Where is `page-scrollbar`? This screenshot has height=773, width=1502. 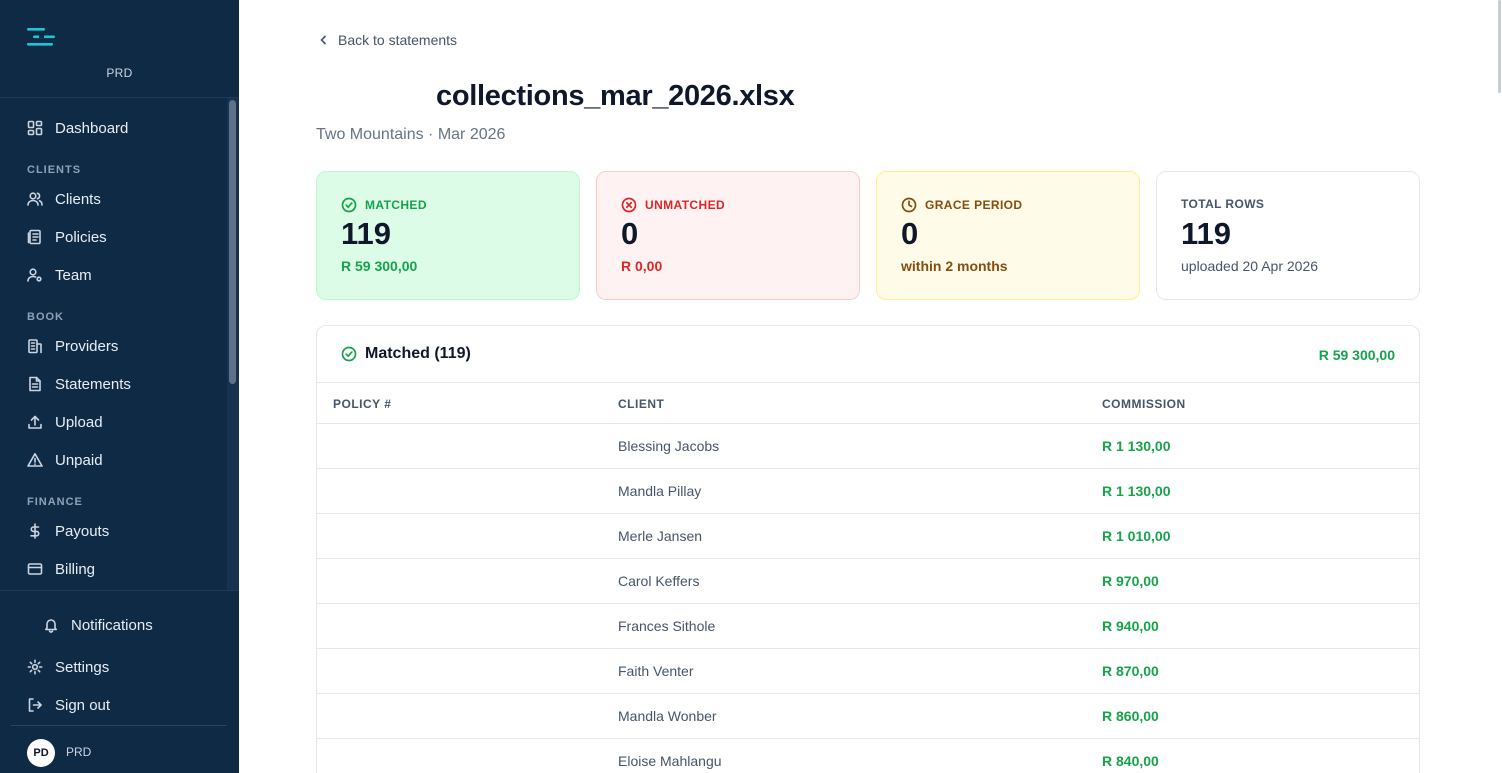
page-scrollbar is located at coordinates (1499, 47).